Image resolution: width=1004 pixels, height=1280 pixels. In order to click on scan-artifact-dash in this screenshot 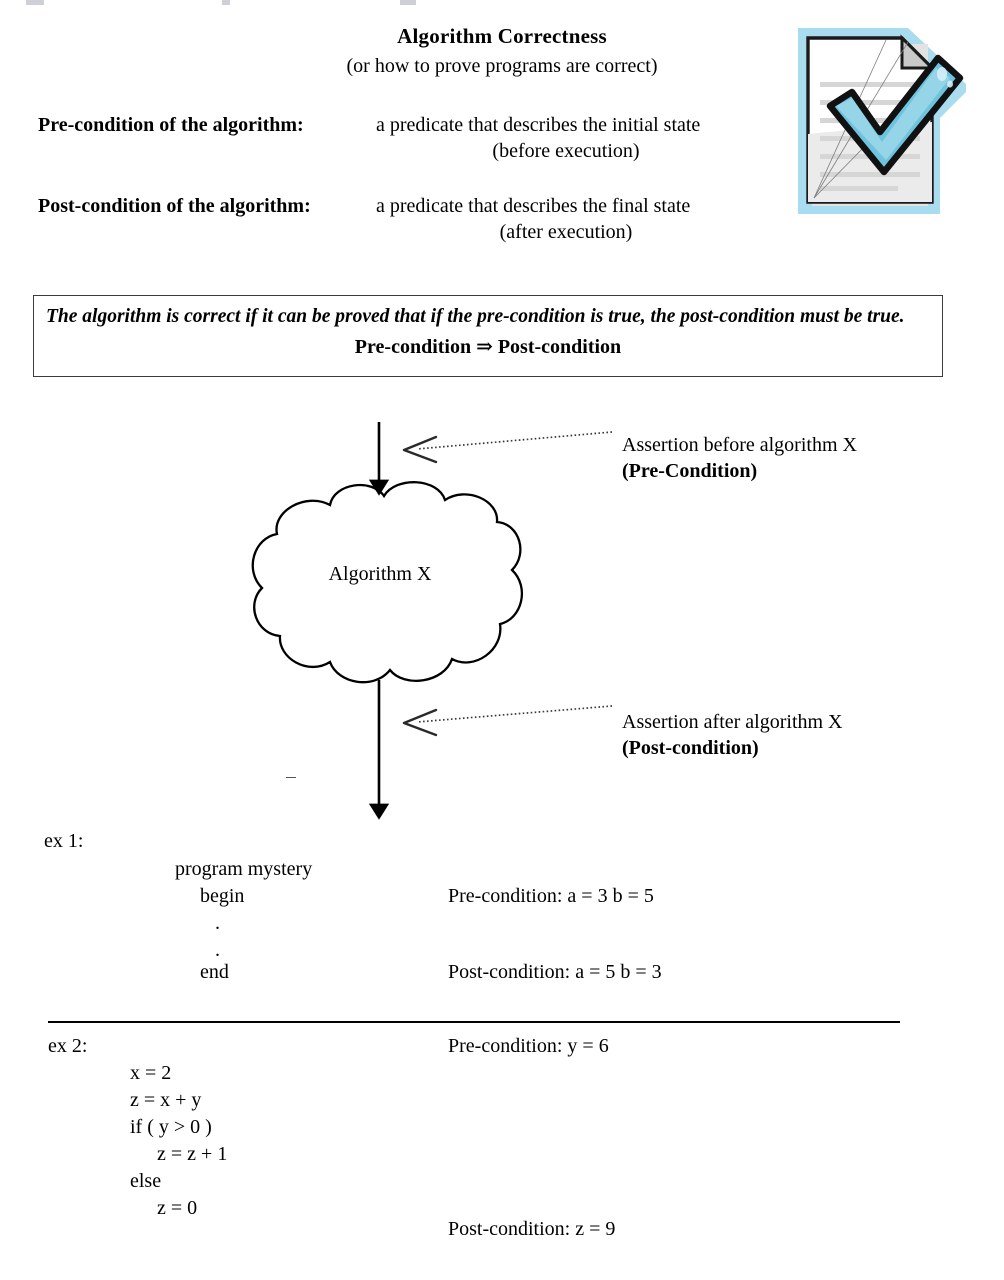, I will do `click(291, 777)`.